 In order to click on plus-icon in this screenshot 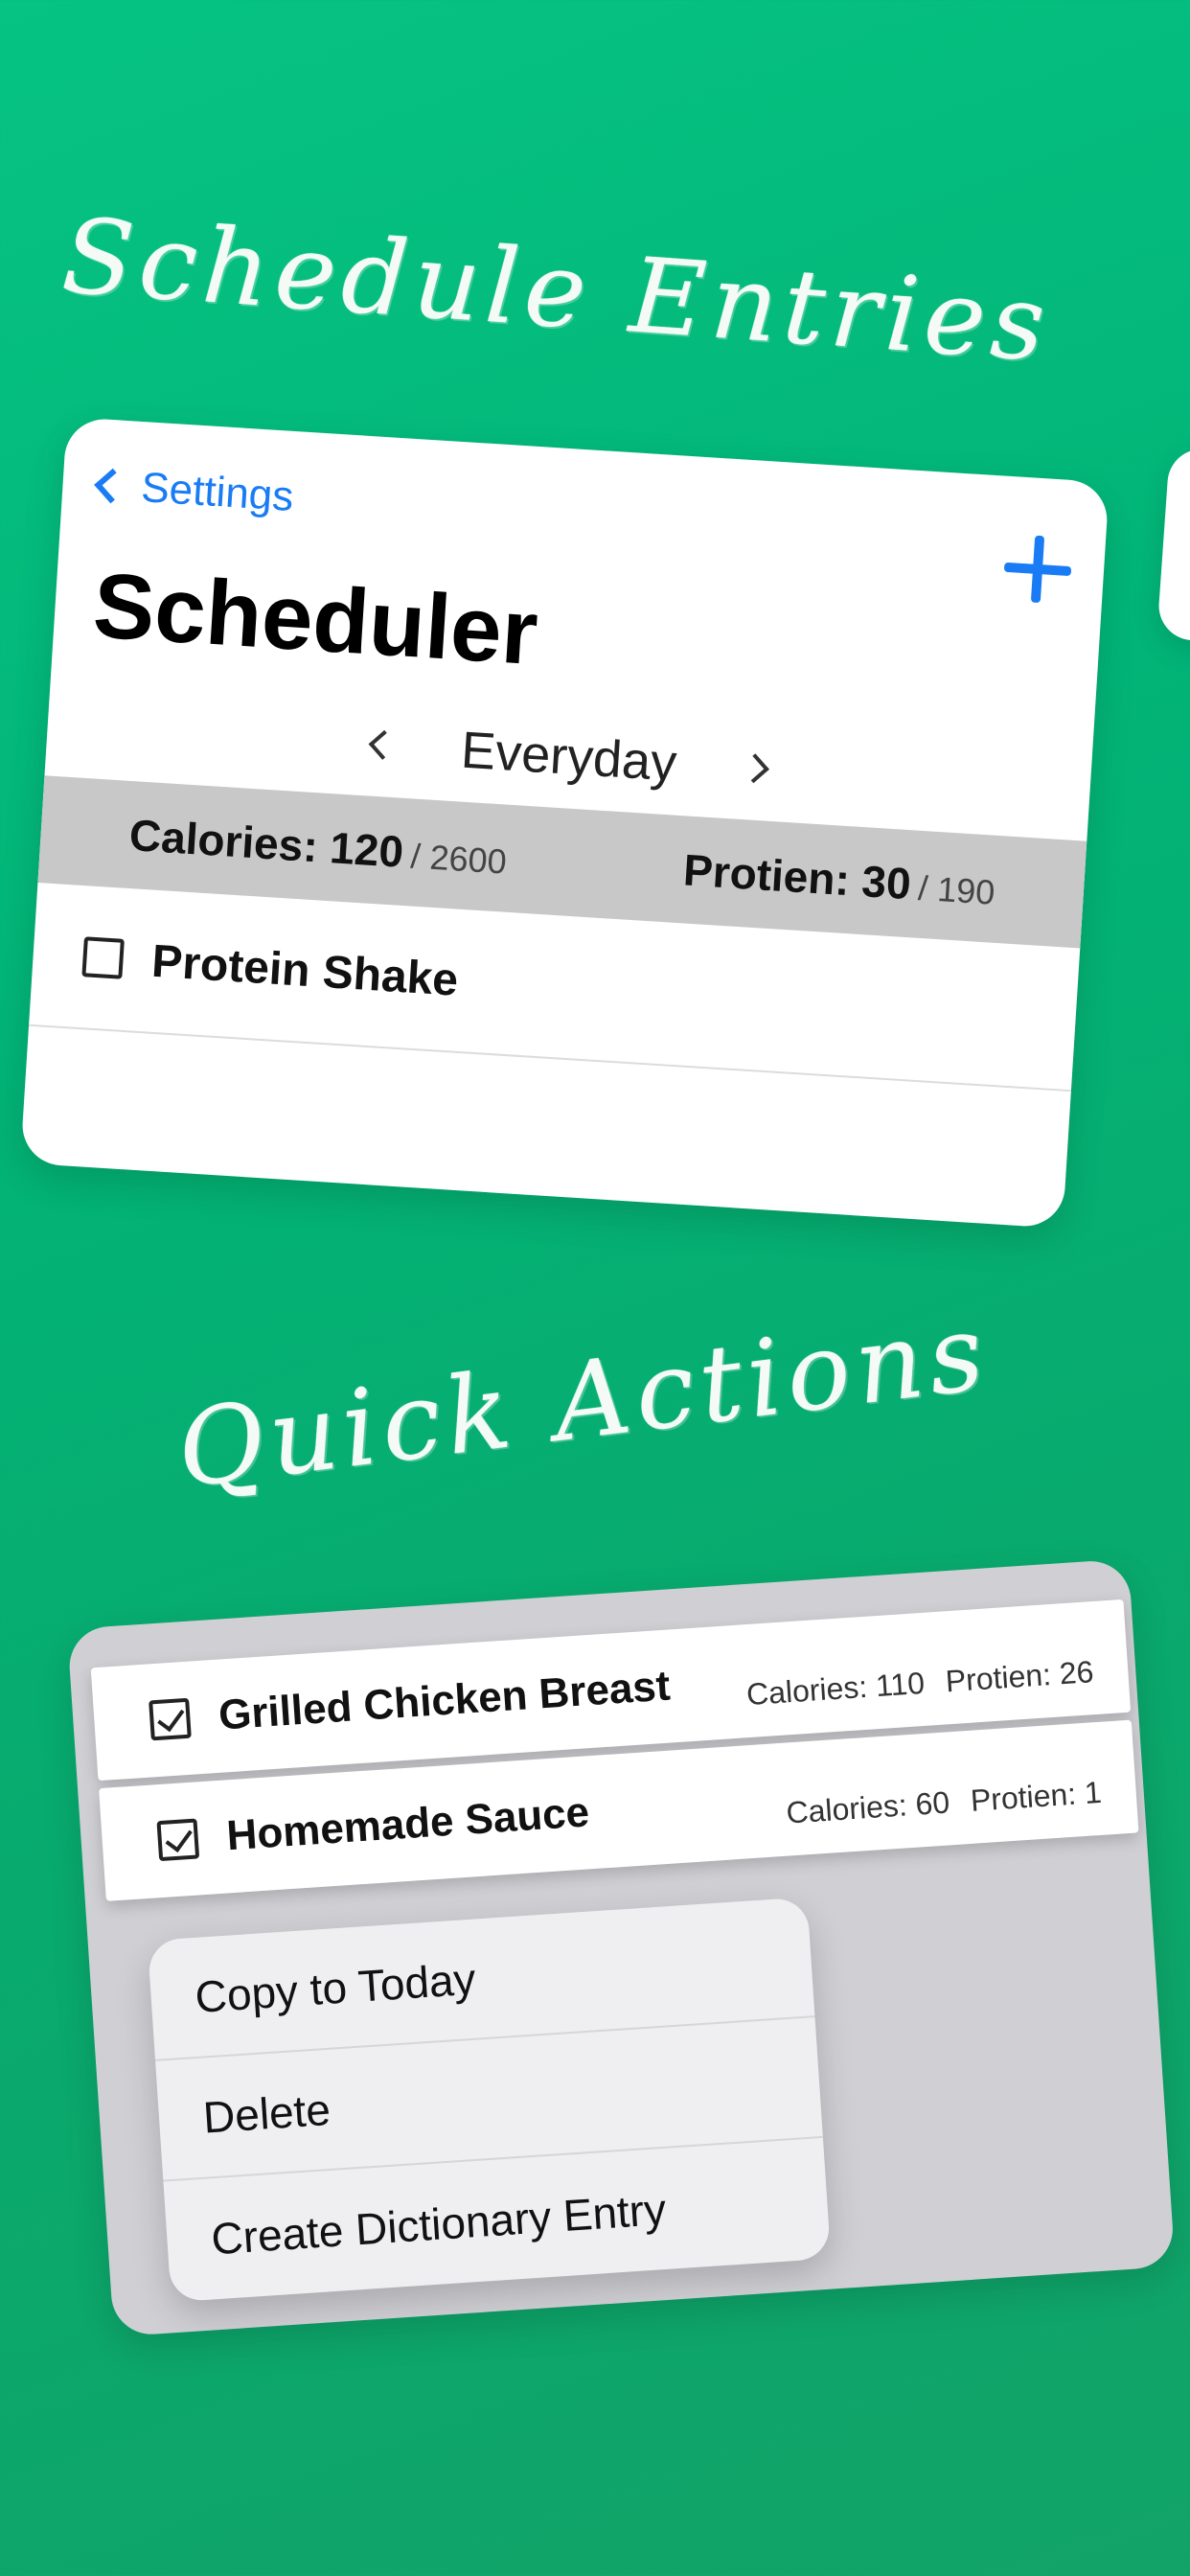, I will do `click(1038, 569)`.